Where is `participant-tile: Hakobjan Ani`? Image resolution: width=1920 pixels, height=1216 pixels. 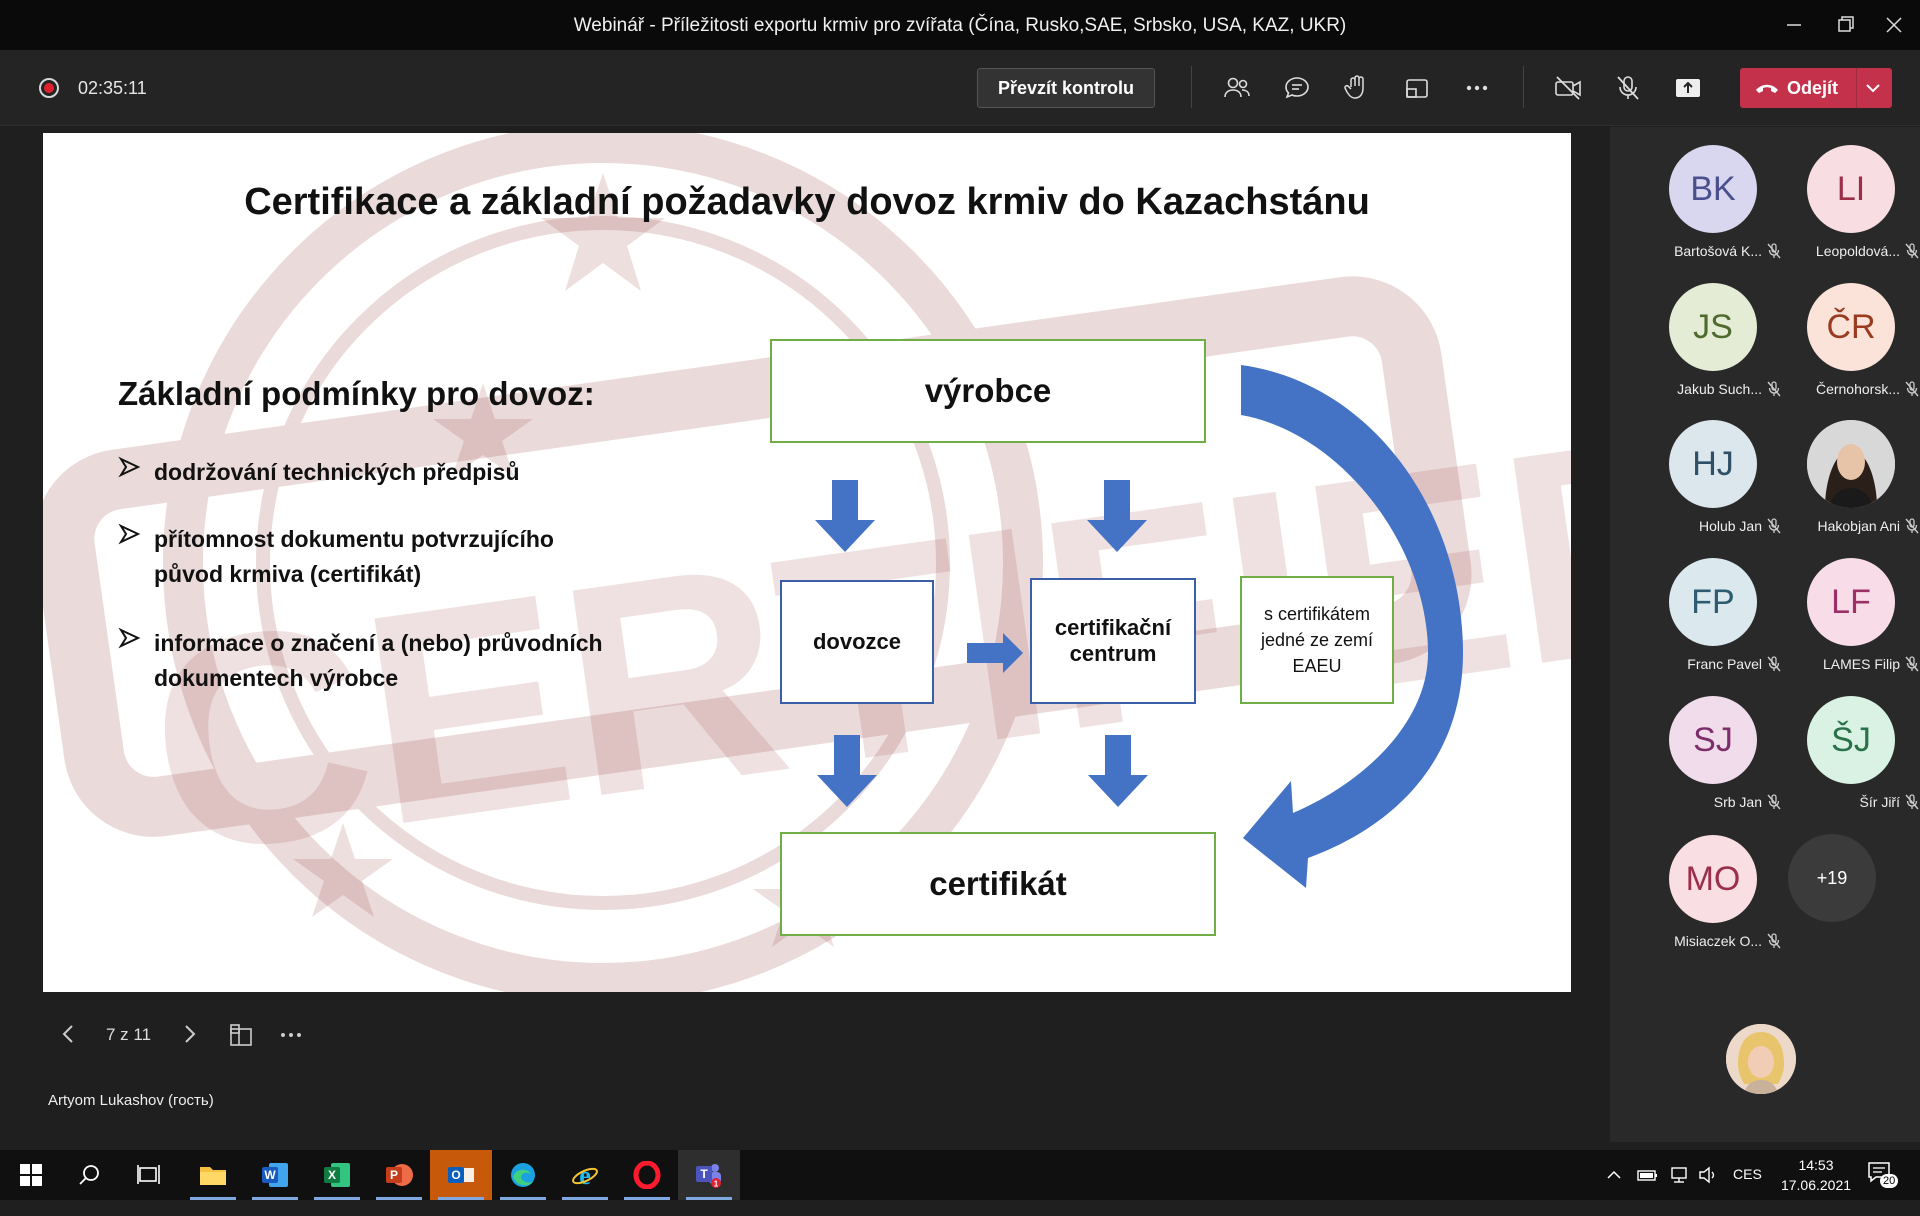
participant-tile: Hakobjan Ani is located at coordinates (1846, 485).